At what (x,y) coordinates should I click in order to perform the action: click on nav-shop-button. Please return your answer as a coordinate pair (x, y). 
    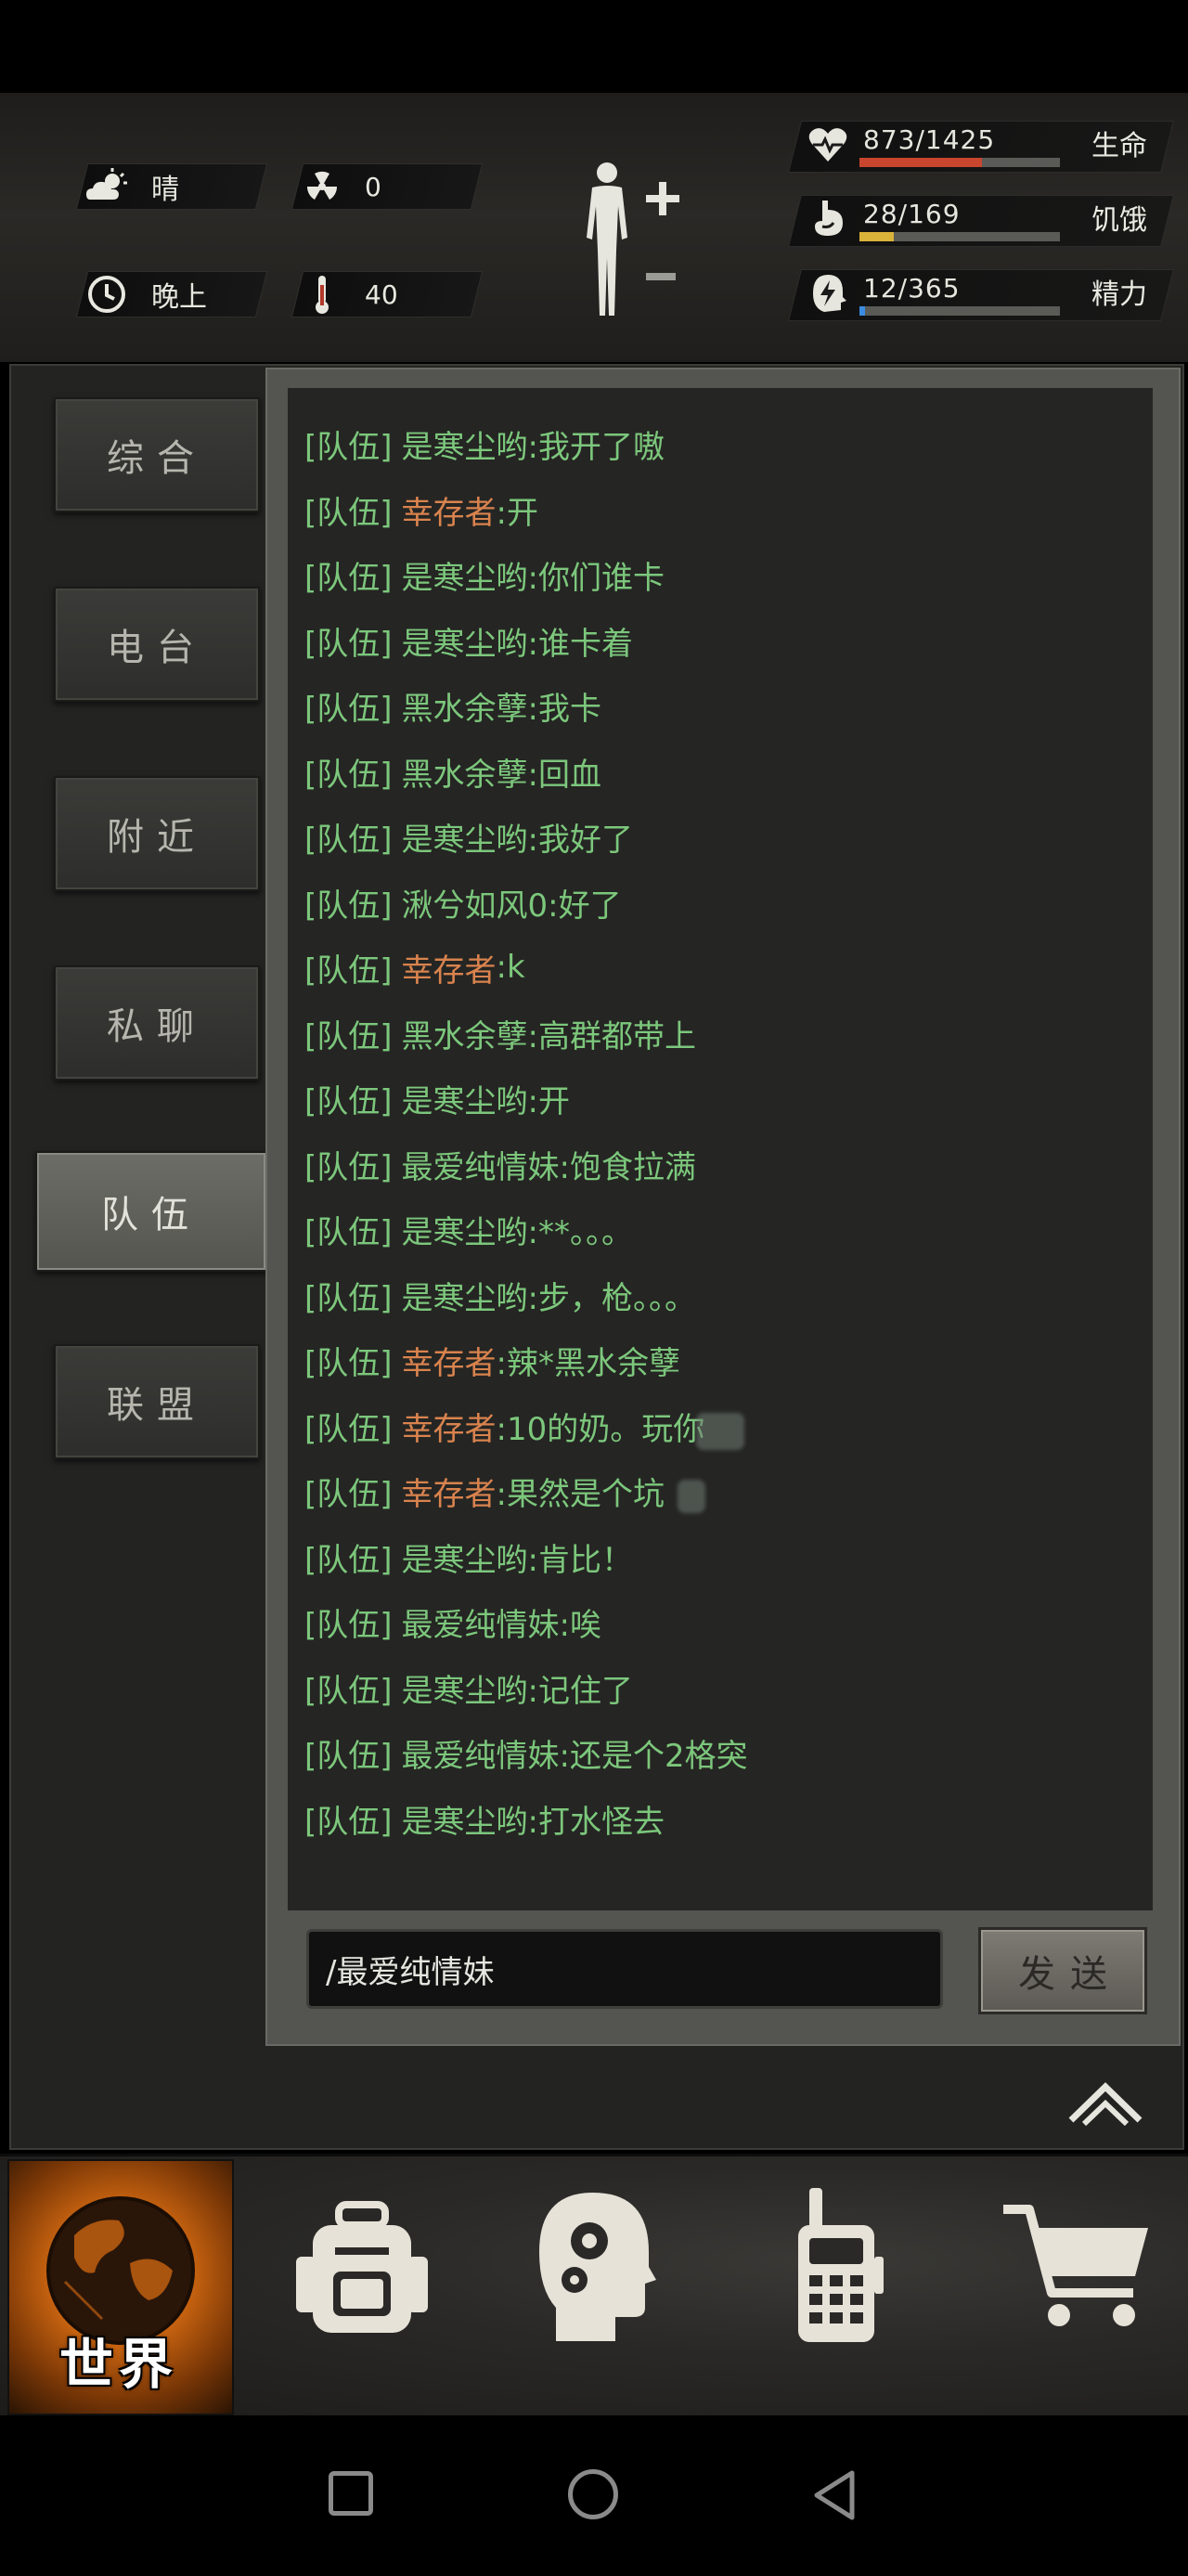
    Looking at the image, I should click on (1076, 2265).